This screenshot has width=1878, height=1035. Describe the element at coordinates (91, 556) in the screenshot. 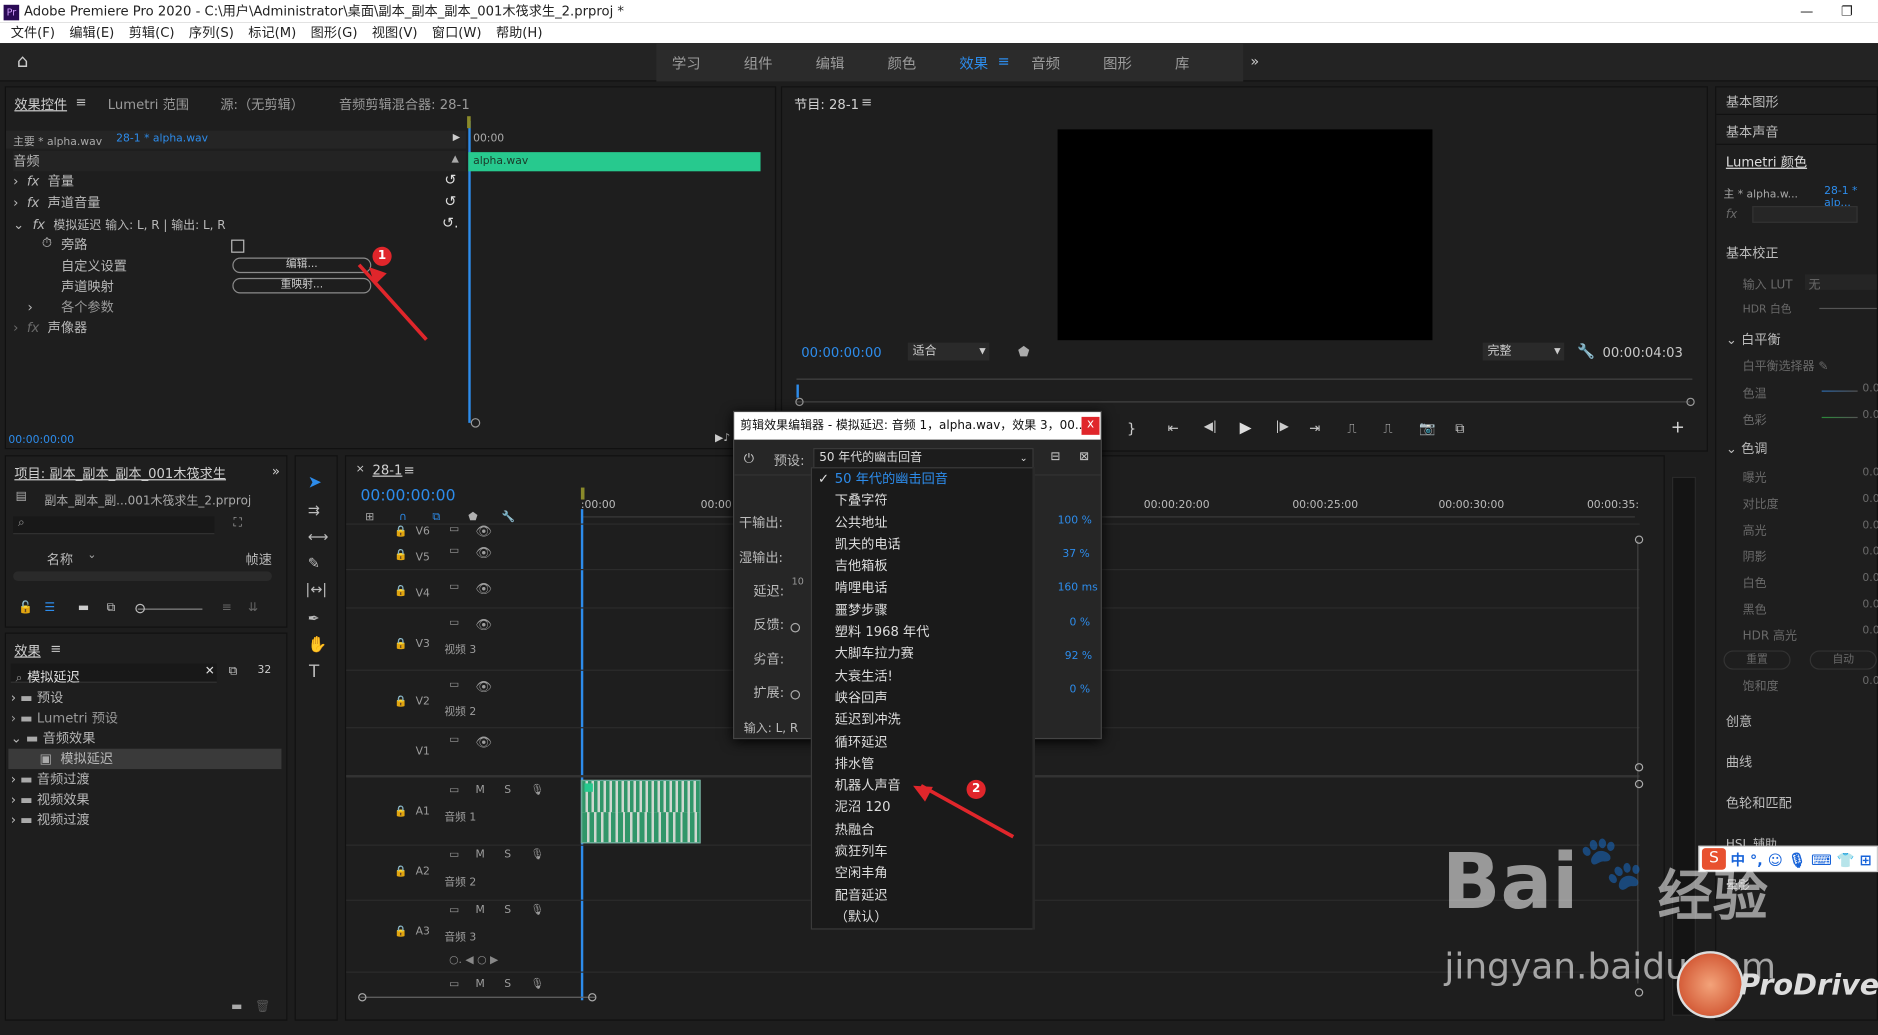

I see `sort-icon: ⌄` at that location.